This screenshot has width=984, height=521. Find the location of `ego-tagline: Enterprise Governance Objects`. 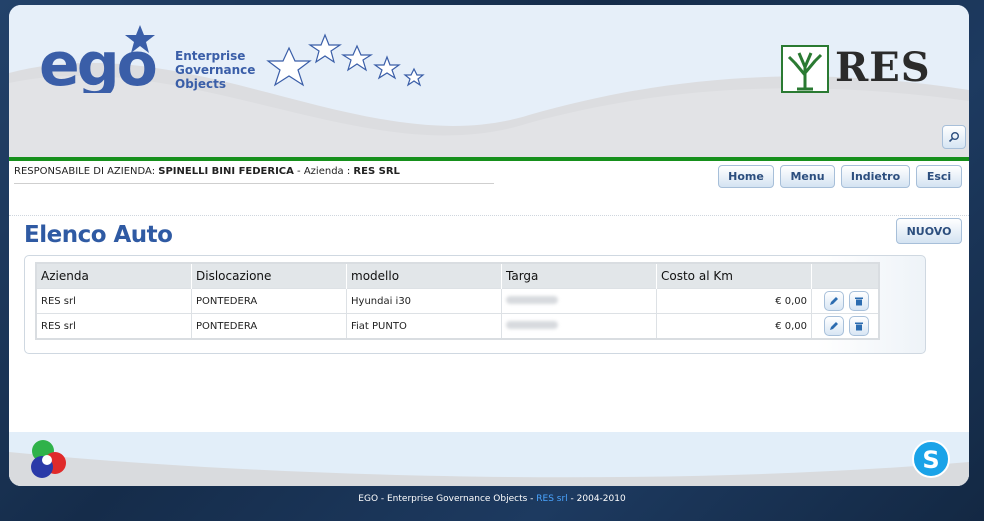

ego-tagline: Enterprise Governance Objects is located at coordinates (225, 70).